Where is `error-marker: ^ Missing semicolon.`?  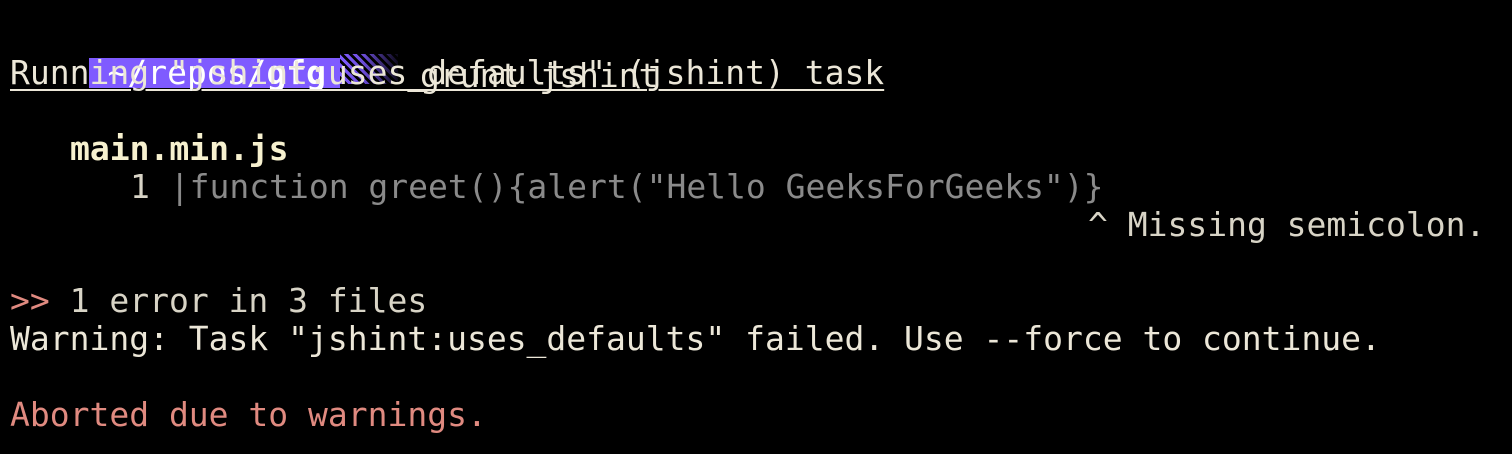 error-marker: ^ Missing semicolon. is located at coordinates (1287, 224).